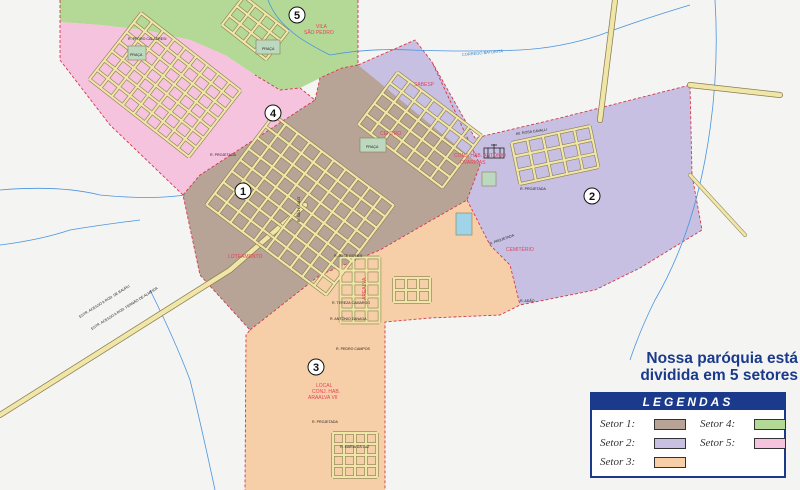 The height and width of the screenshot is (490, 800). Describe the element at coordinates (245, 257) in the screenshot. I see `label-loteamento: LOTEAMENTO` at that location.